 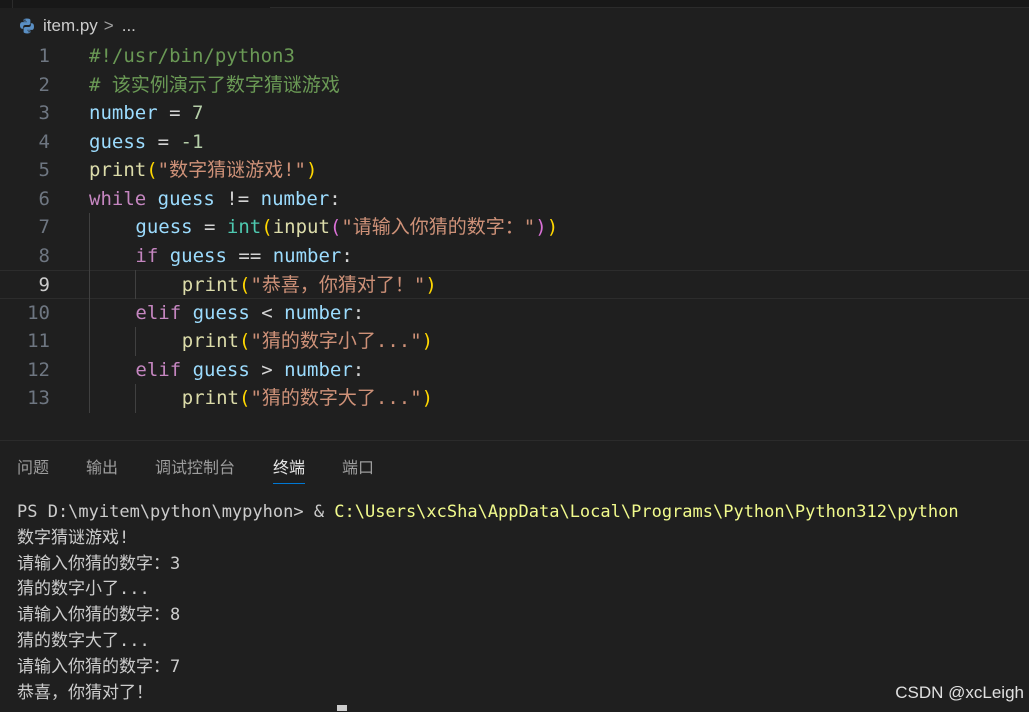 What do you see at coordinates (514, 256) in the screenshot?
I see `code-line: 8 if guess == number:` at bounding box center [514, 256].